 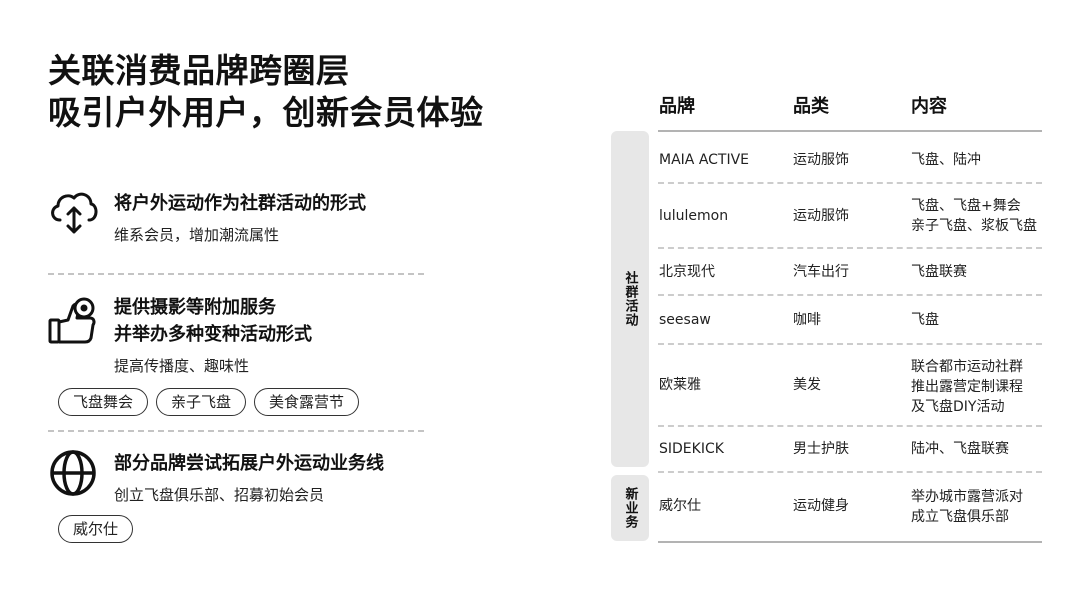 What do you see at coordinates (219, 495) in the screenshot?
I see `feature-subtext: 创立飞盘俱乐部、招募初始会员` at bounding box center [219, 495].